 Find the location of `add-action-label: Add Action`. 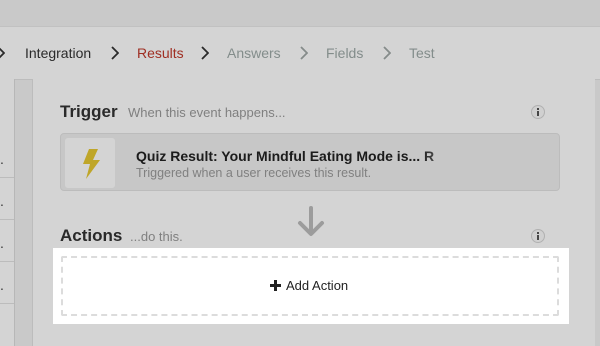

add-action-label: Add Action is located at coordinates (317, 285).